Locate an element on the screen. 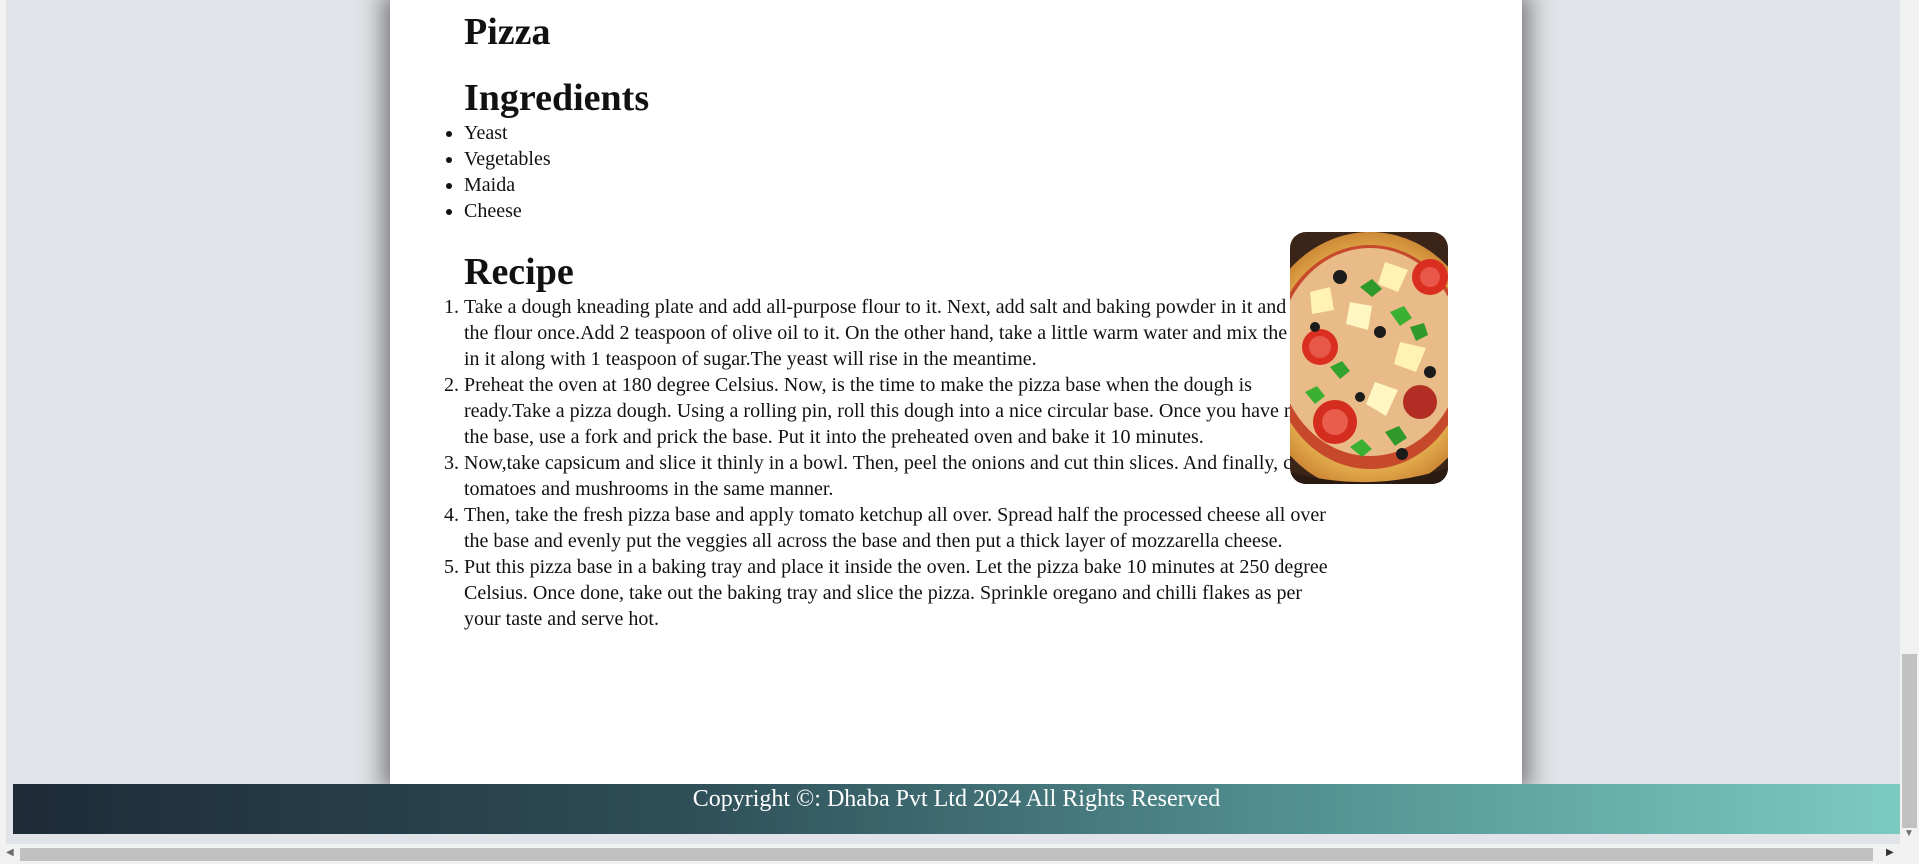 The image size is (1919, 864). recipe-heading: Recipe is located at coordinates (519, 272).